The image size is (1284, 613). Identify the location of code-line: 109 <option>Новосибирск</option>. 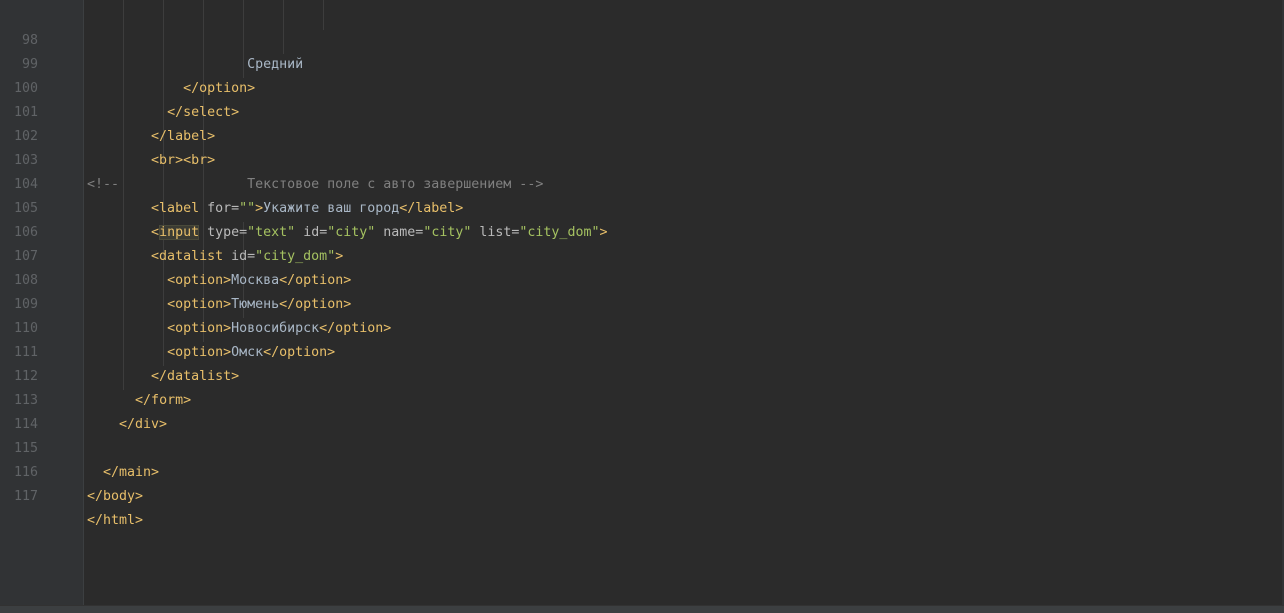
(642, 302).